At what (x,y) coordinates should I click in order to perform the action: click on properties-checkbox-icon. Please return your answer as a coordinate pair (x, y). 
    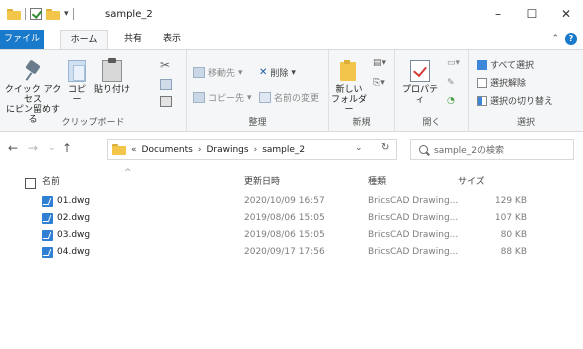
    Looking at the image, I should click on (36, 14).